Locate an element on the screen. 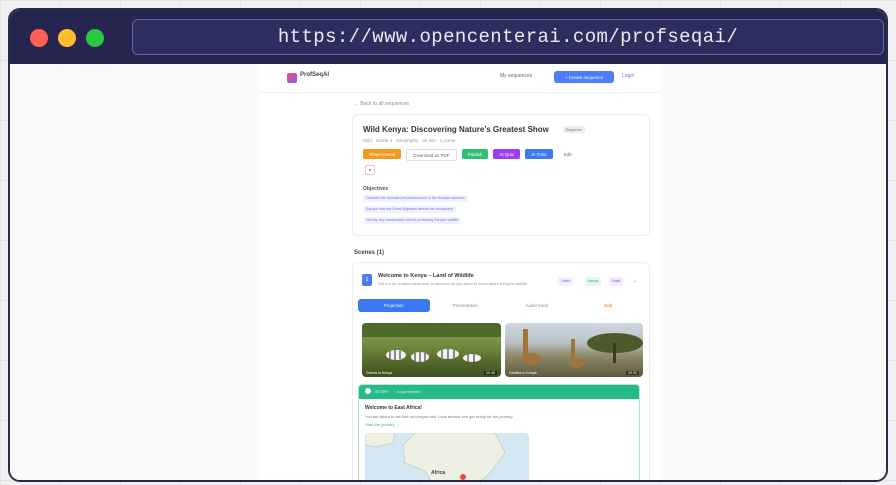  scene-photo: Giraffes in Kenya 00:30 is located at coordinates (574, 350).